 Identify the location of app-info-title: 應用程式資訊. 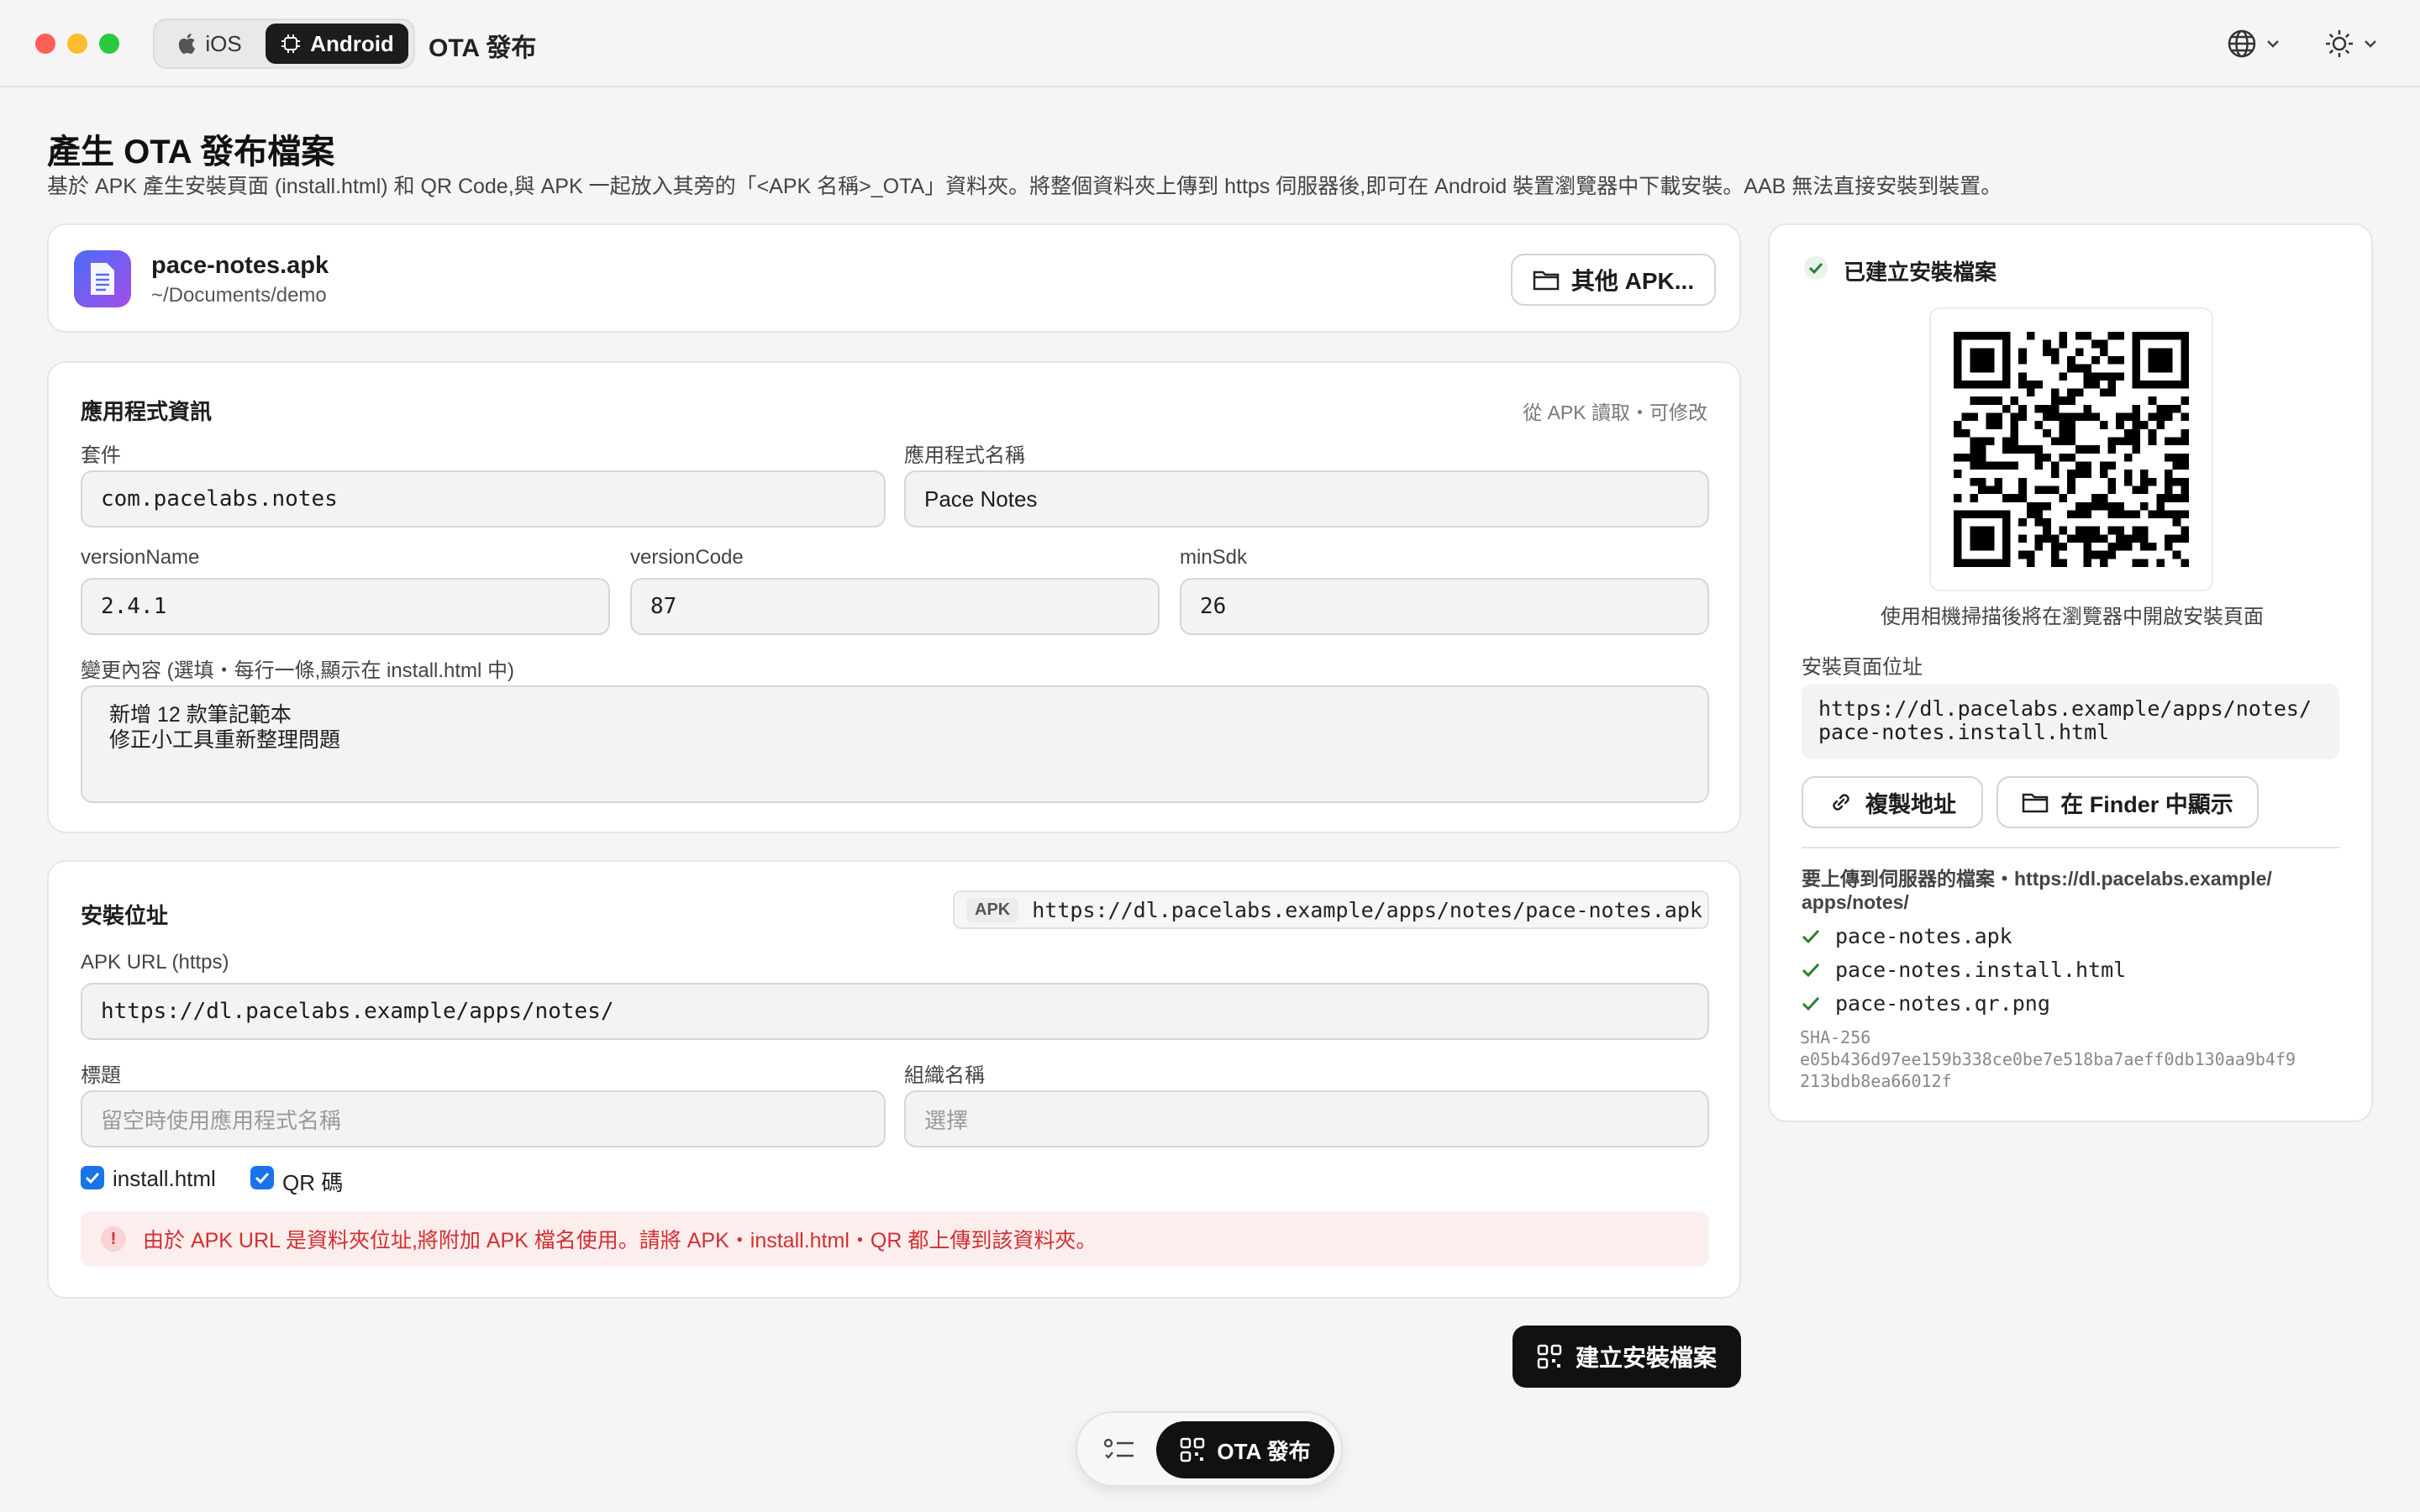
(147, 411).